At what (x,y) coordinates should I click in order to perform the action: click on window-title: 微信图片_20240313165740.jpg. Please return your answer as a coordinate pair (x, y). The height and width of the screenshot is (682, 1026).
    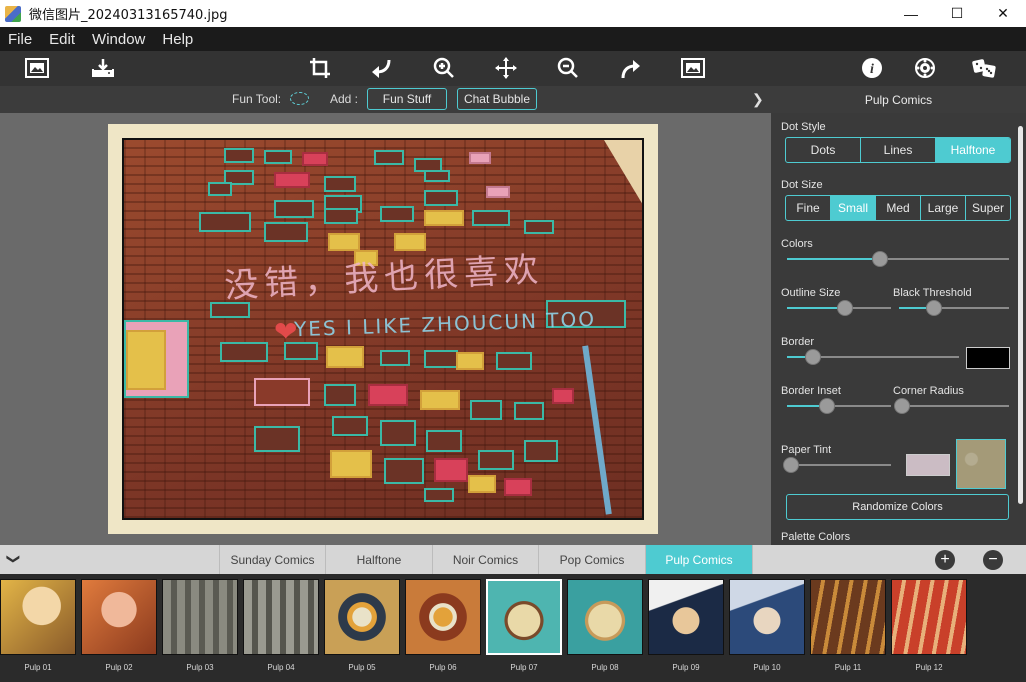
    Looking at the image, I should click on (128, 15).